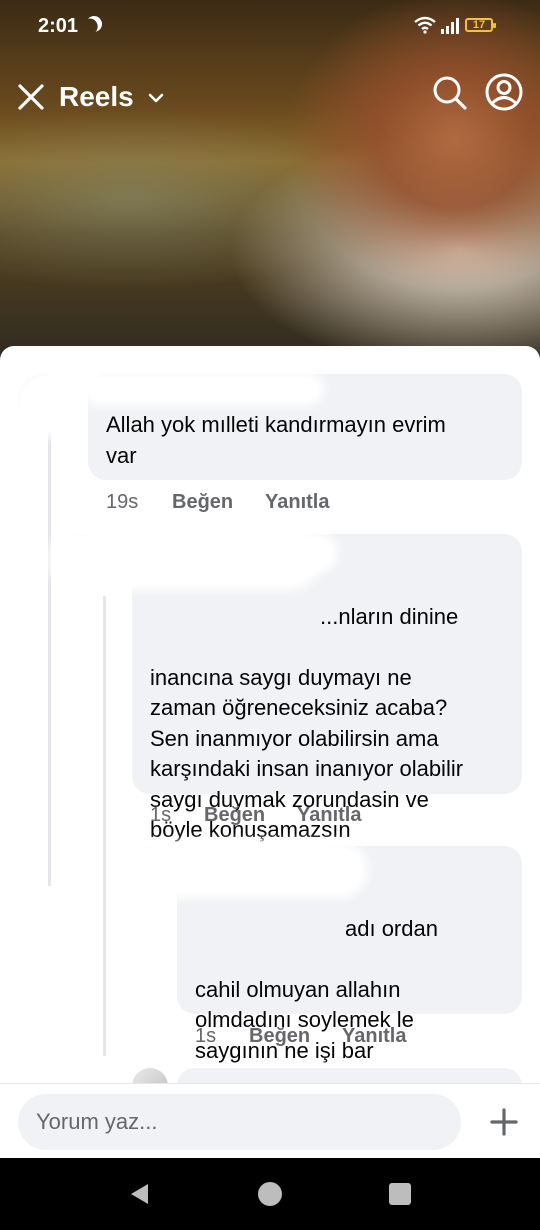  Describe the element at coordinates (94, 24) in the screenshot. I see `moon-icon` at that location.